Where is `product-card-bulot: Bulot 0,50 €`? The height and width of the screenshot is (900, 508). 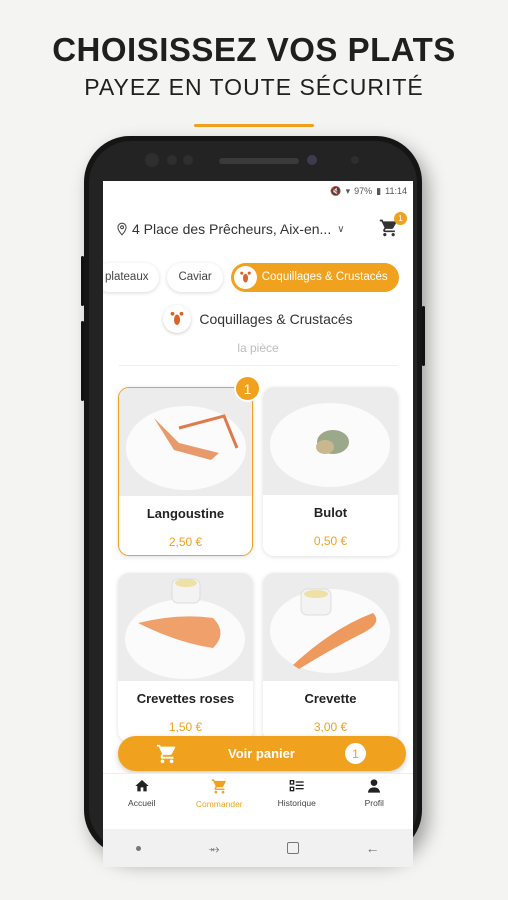 product-card-bulot: Bulot 0,50 € is located at coordinates (330, 471).